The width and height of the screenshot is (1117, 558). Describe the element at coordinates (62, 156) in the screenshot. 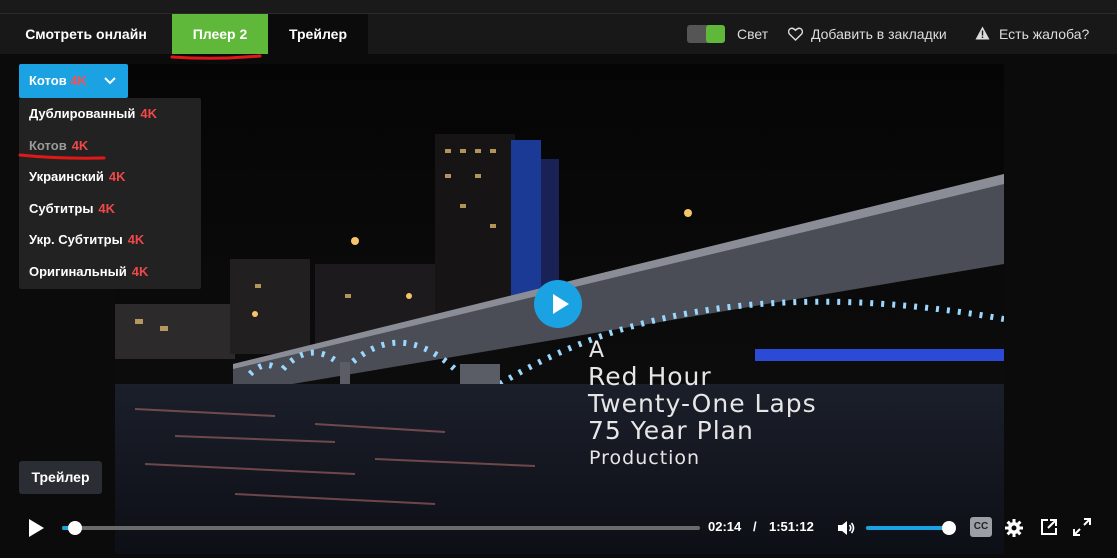

I see `annotation-underline-voice` at that location.